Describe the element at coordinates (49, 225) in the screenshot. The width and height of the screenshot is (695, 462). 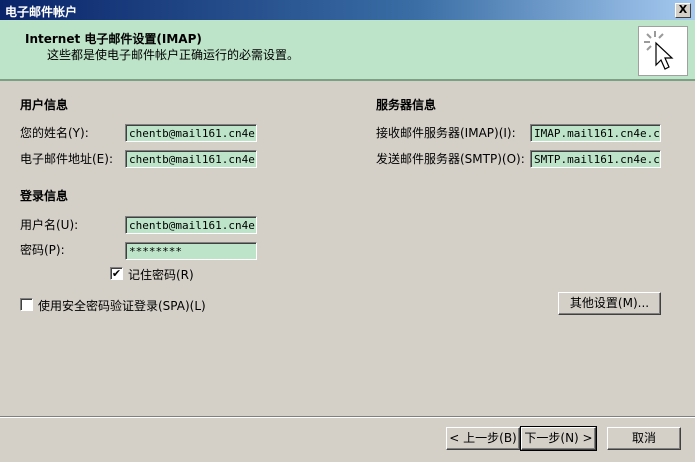
I see `username-label: 用户名(U):` at that location.